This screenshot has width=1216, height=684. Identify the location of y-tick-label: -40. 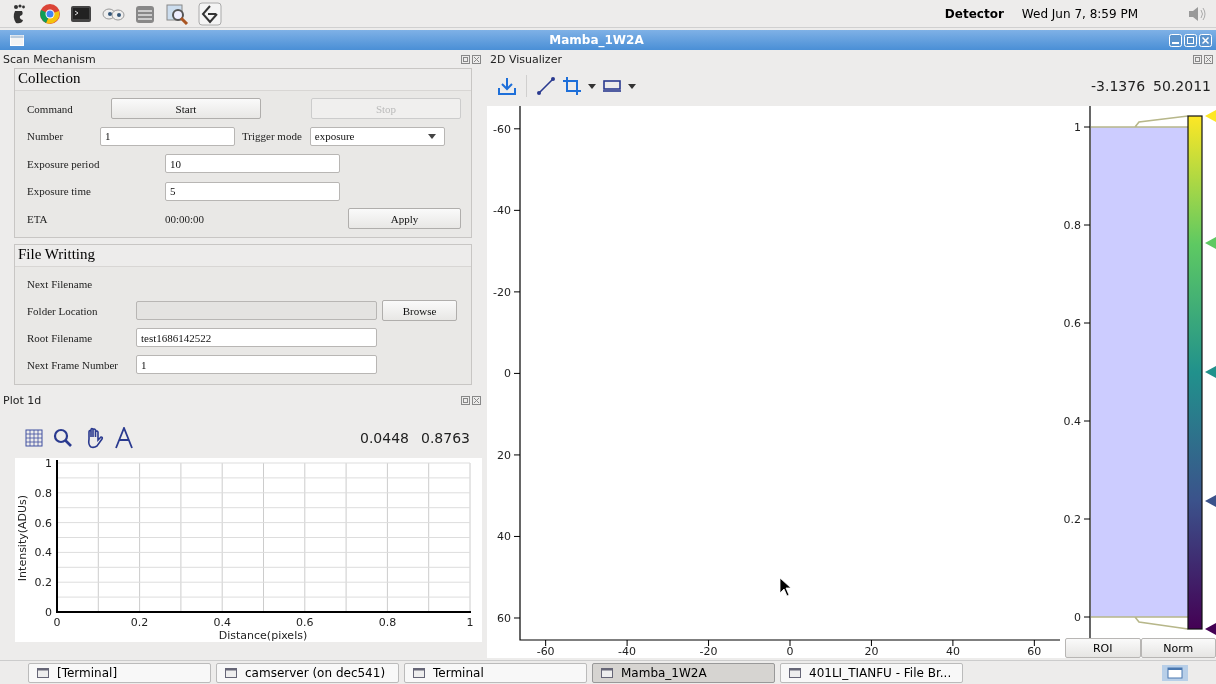
(502, 211).